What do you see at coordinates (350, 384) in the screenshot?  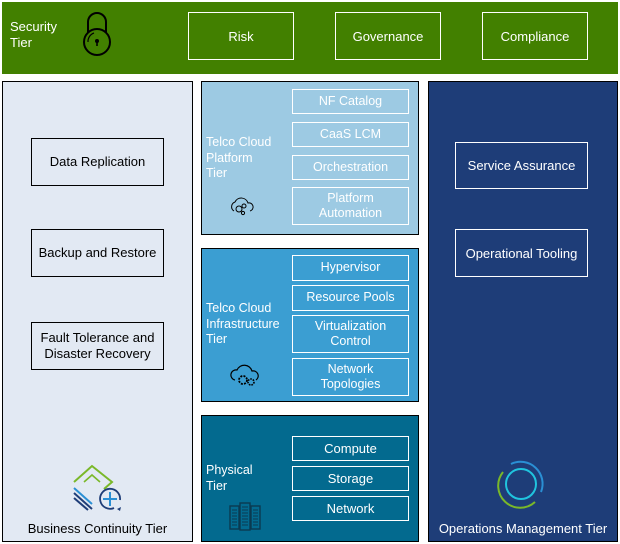 I see `network-topologies-label-line2: Topologies` at bounding box center [350, 384].